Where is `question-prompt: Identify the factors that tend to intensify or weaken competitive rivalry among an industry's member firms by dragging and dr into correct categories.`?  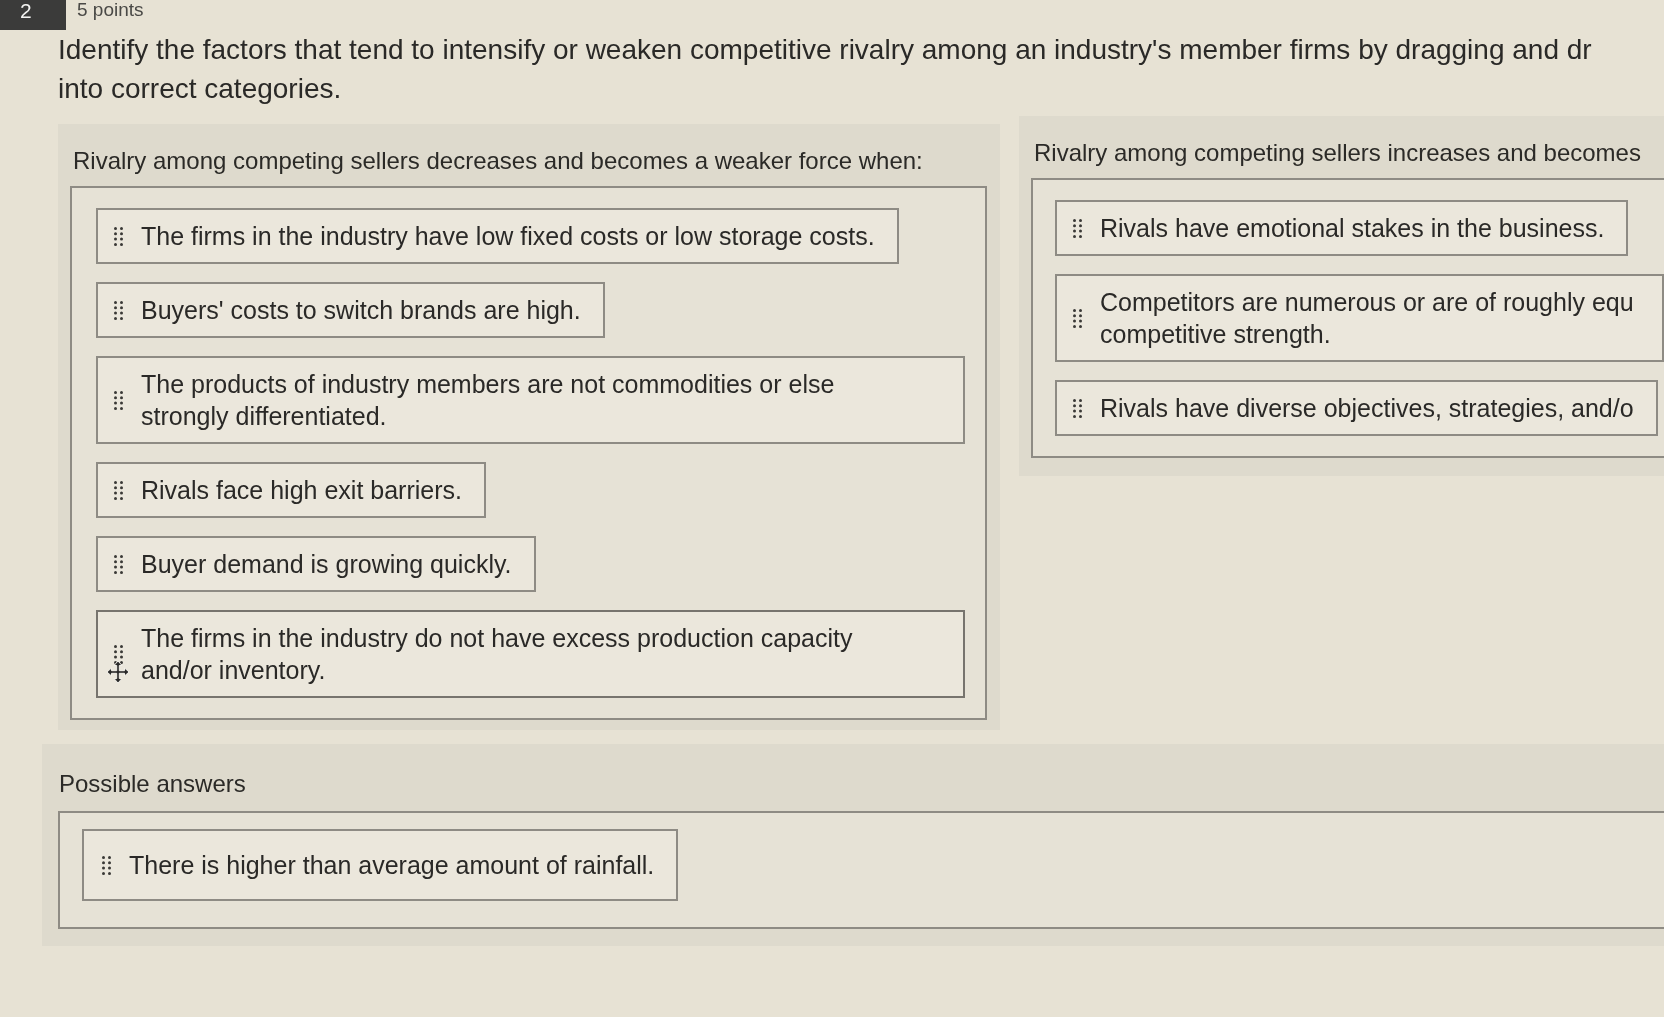 question-prompt: Identify the factors that tend to intensify or weaken competitive rivalry among an industry's member firms by dragging and dr into correct categories. is located at coordinates (825, 69).